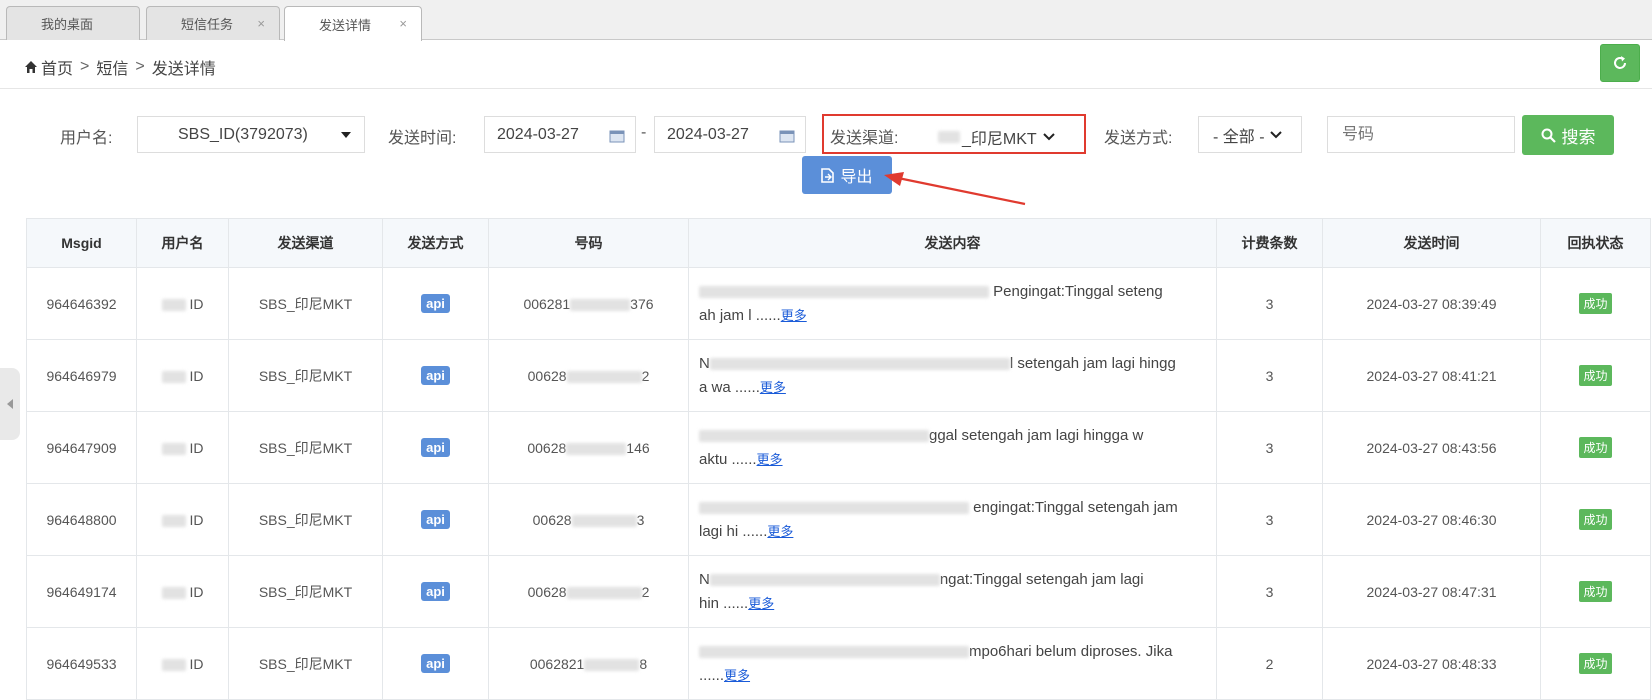  Describe the element at coordinates (708, 134) in the screenshot. I see `date-to-value: 2024-03-27` at that location.